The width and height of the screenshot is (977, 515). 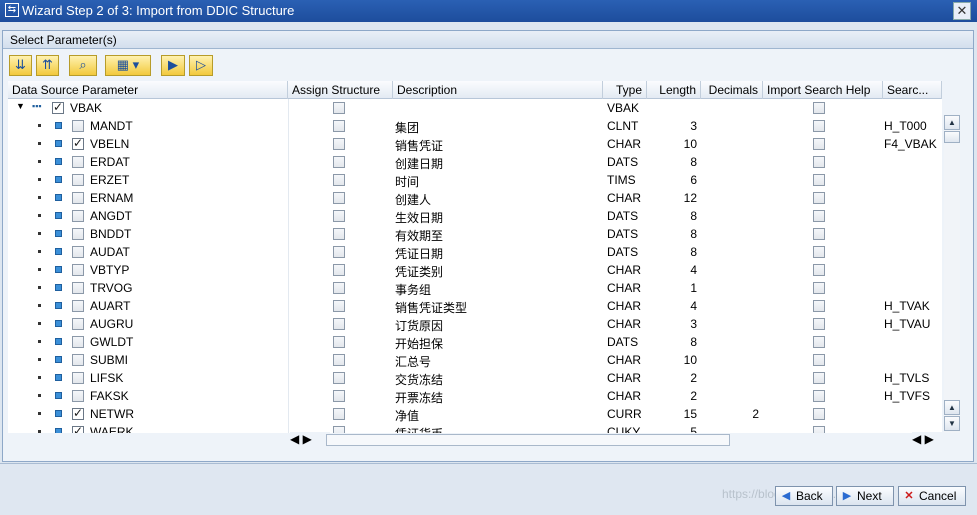 What do you see at coordinates (20, 65) in the screenshot?
I see `expand-all-icon: ⇊` at bounding box center [20, 65].